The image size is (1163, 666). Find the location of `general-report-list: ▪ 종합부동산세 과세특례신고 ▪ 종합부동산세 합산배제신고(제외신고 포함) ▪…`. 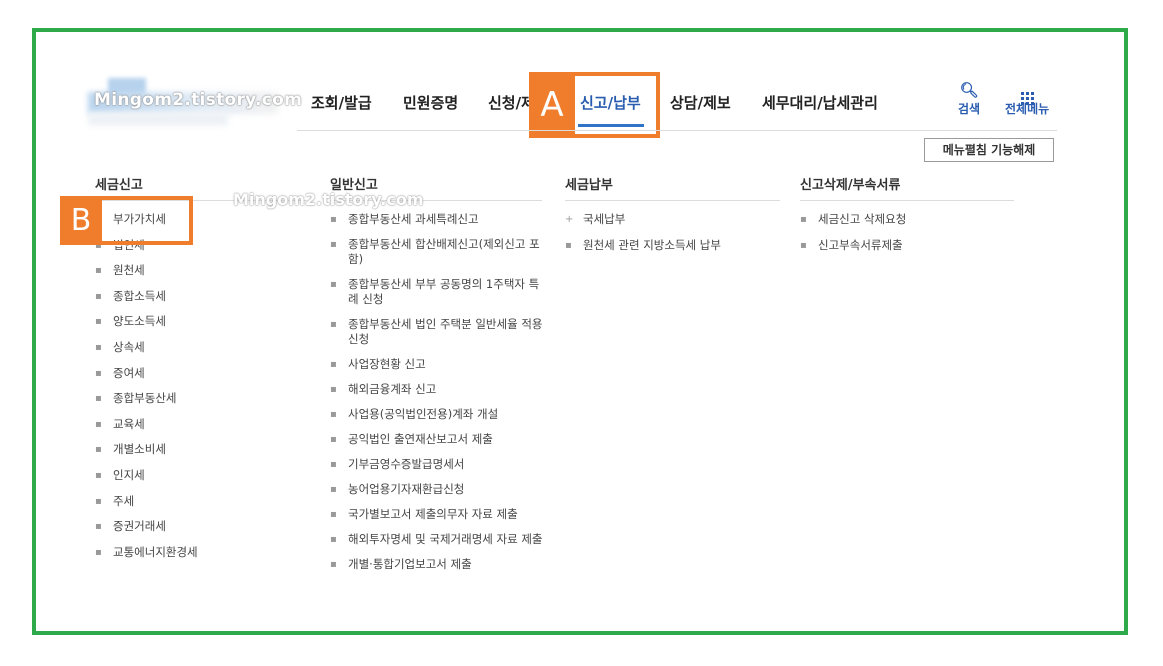

general-report-list: ▪ 종합부동산세 과세특례신고 ▪ 종합부동산세 합산배제신고(제외신고 포함) ▪… is located at coordinates (437, 392).